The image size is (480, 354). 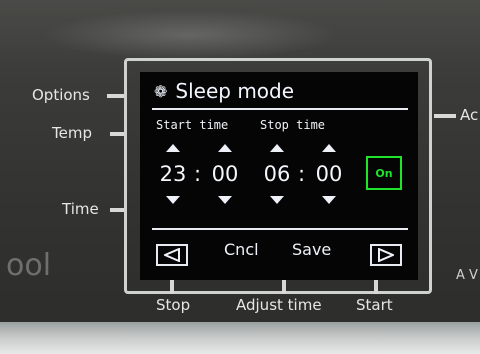 I want to click on stop-button-marker, so click(x=172, y=287).